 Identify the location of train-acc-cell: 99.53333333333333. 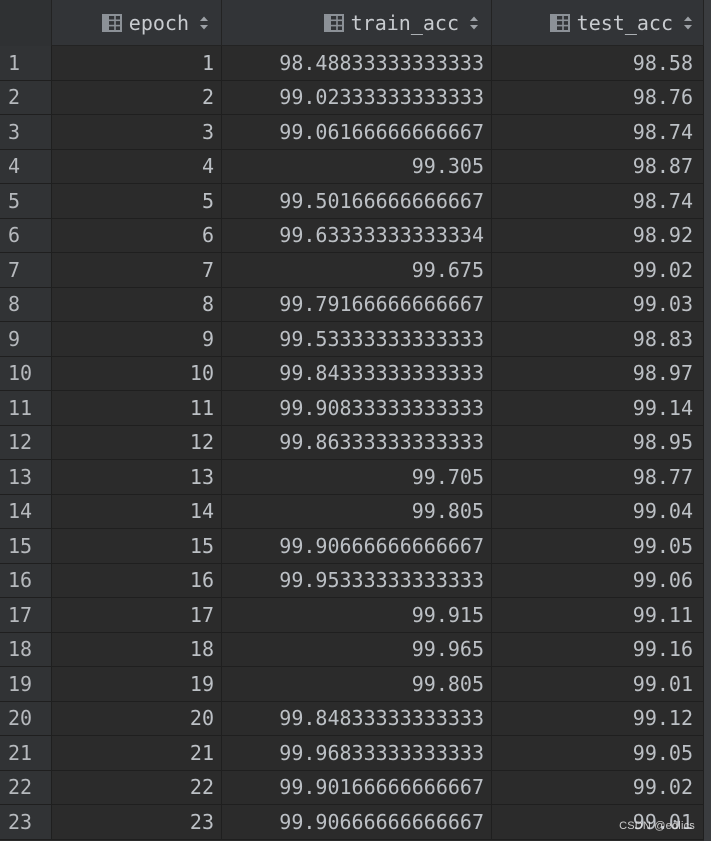
(357, 339).